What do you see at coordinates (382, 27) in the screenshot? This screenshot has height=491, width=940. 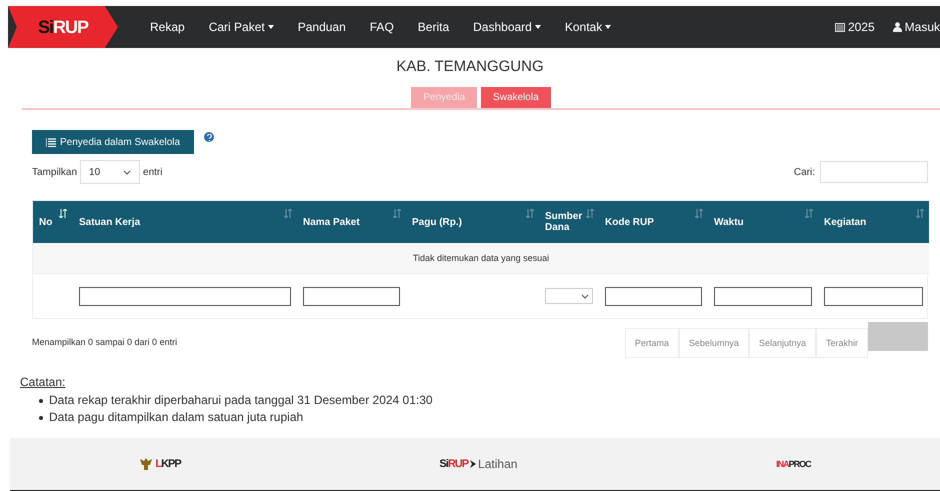 I see `nav-link: FAQ` at bounding box center [382, 27].